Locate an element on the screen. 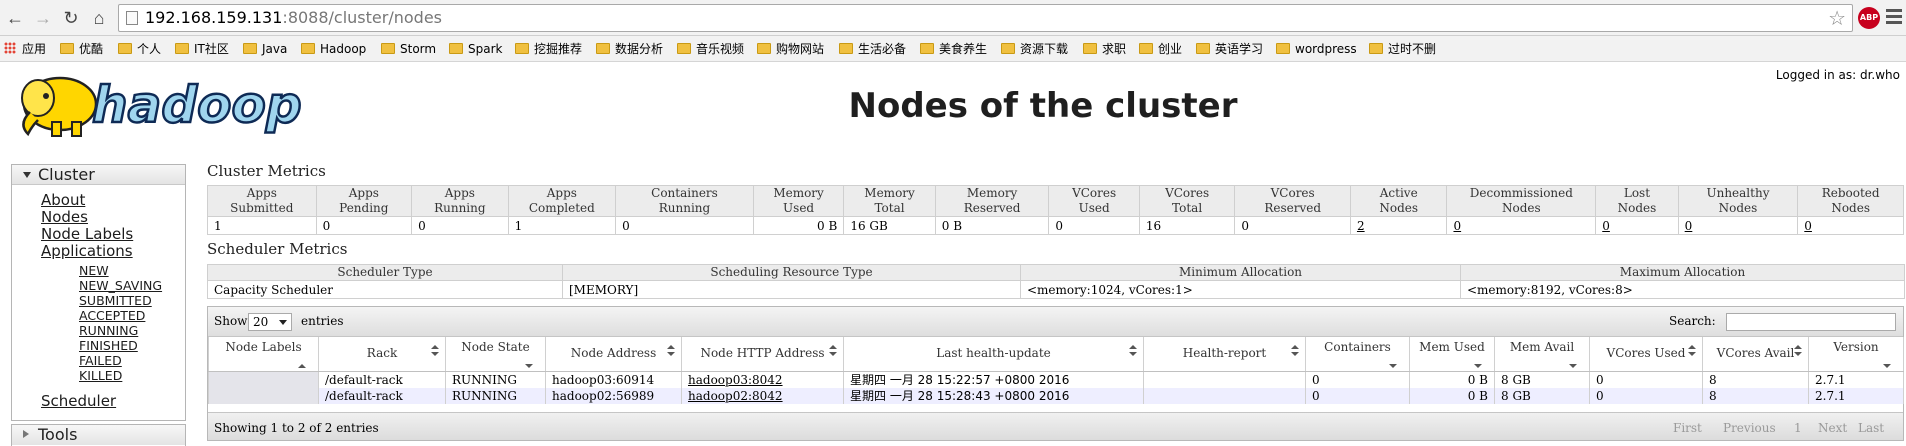 Image resolution: width=1906 pixels, height=446 pixels. nav-link-about: About is located at coordinates (63, 200).